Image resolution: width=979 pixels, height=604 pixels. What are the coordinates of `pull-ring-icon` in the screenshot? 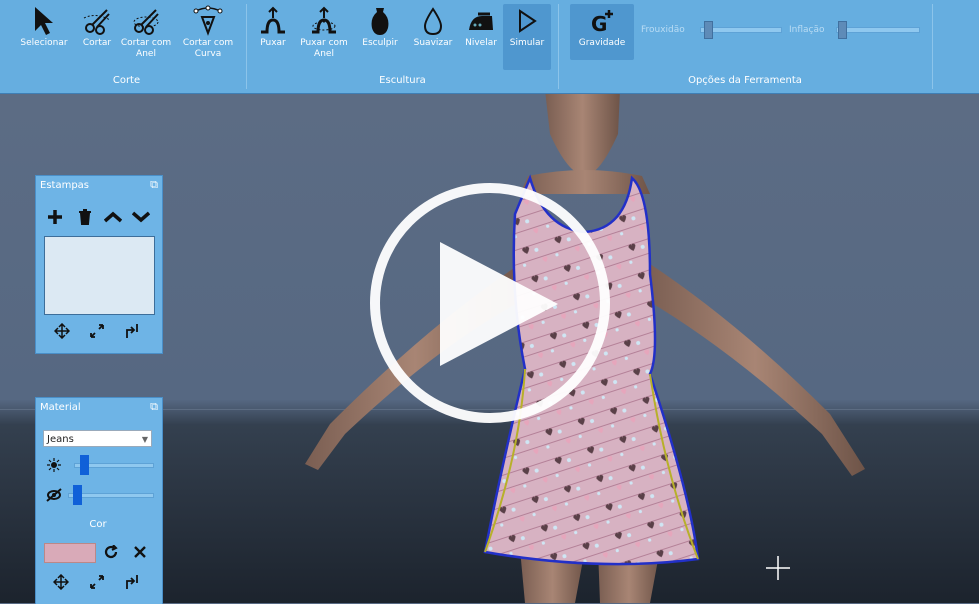 It's located at (324, 21).